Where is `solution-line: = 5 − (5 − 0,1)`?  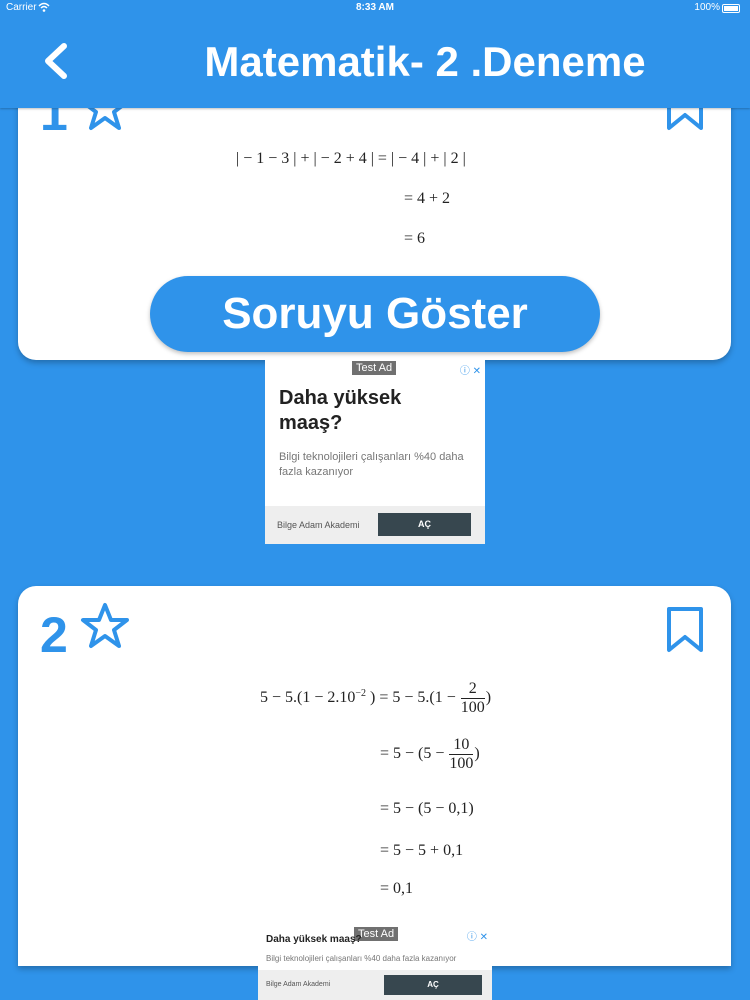
solution-line: = 5 − (5 − 0,1) is located at coordinates (427, 808).